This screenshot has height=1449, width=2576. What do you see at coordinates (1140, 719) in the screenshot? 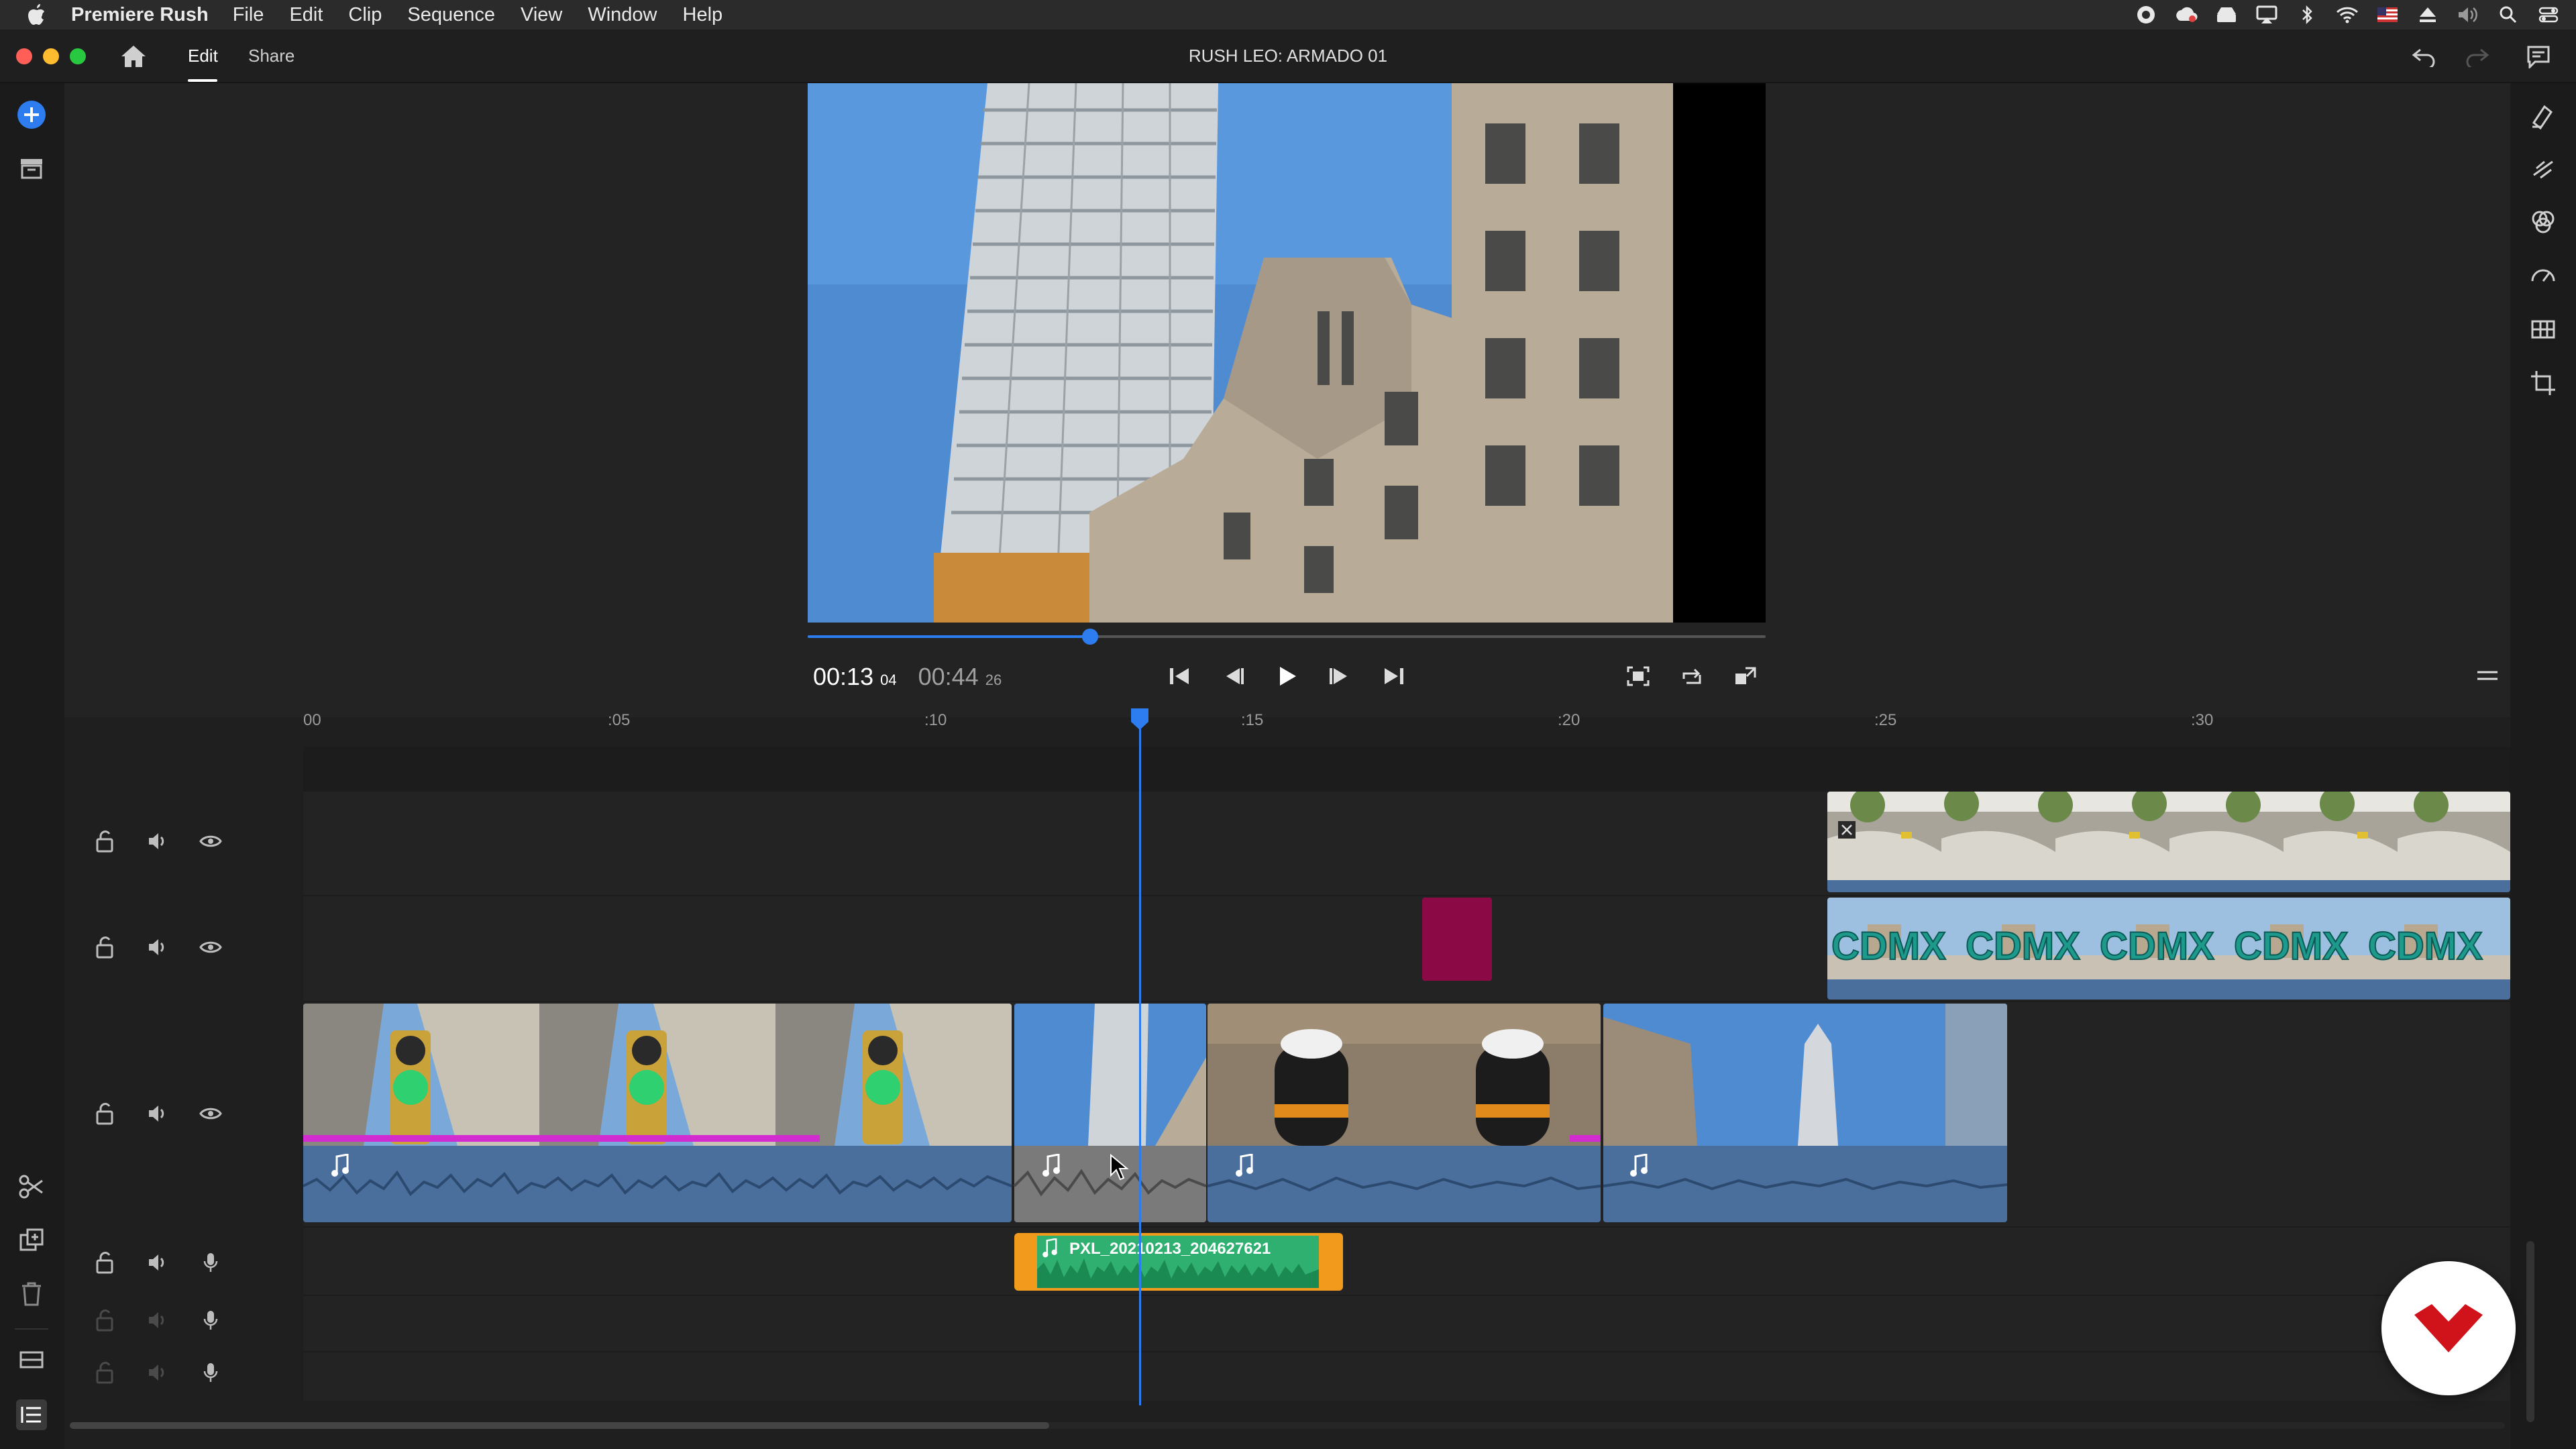
I see `playhead-handle` at bounding box center [1140, 719].